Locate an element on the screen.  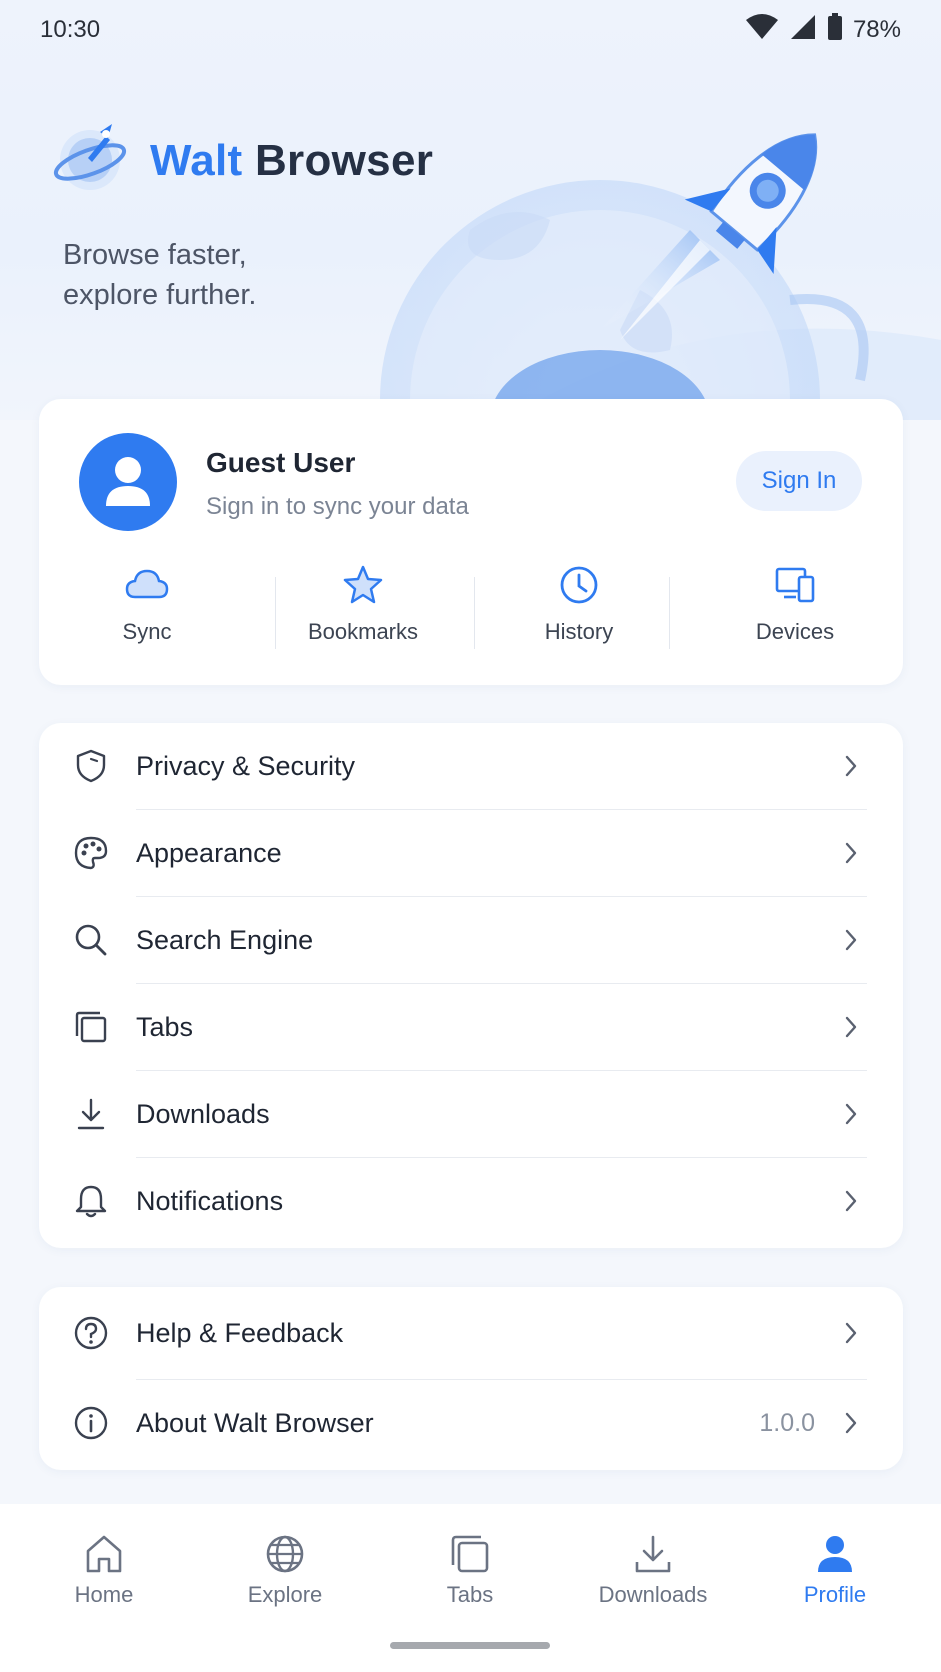
user-name: Guest User is located at coordinates (281, 462).